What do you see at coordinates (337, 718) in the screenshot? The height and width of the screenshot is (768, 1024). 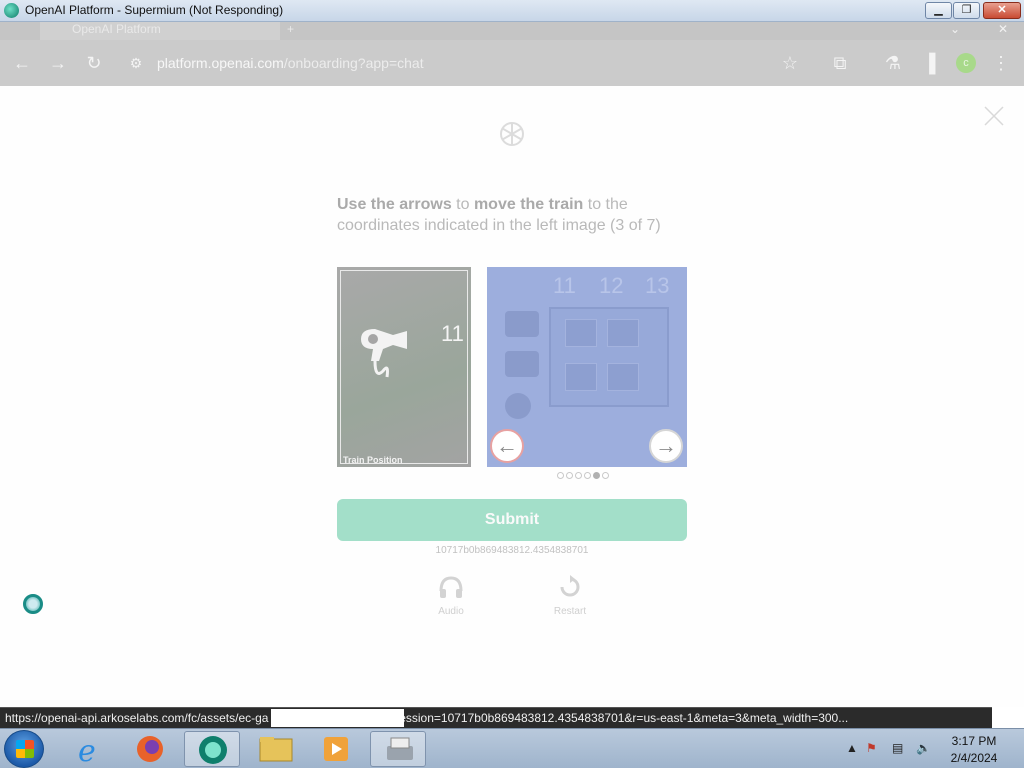 I see `redaction-box` at bounding box center [337, 718].